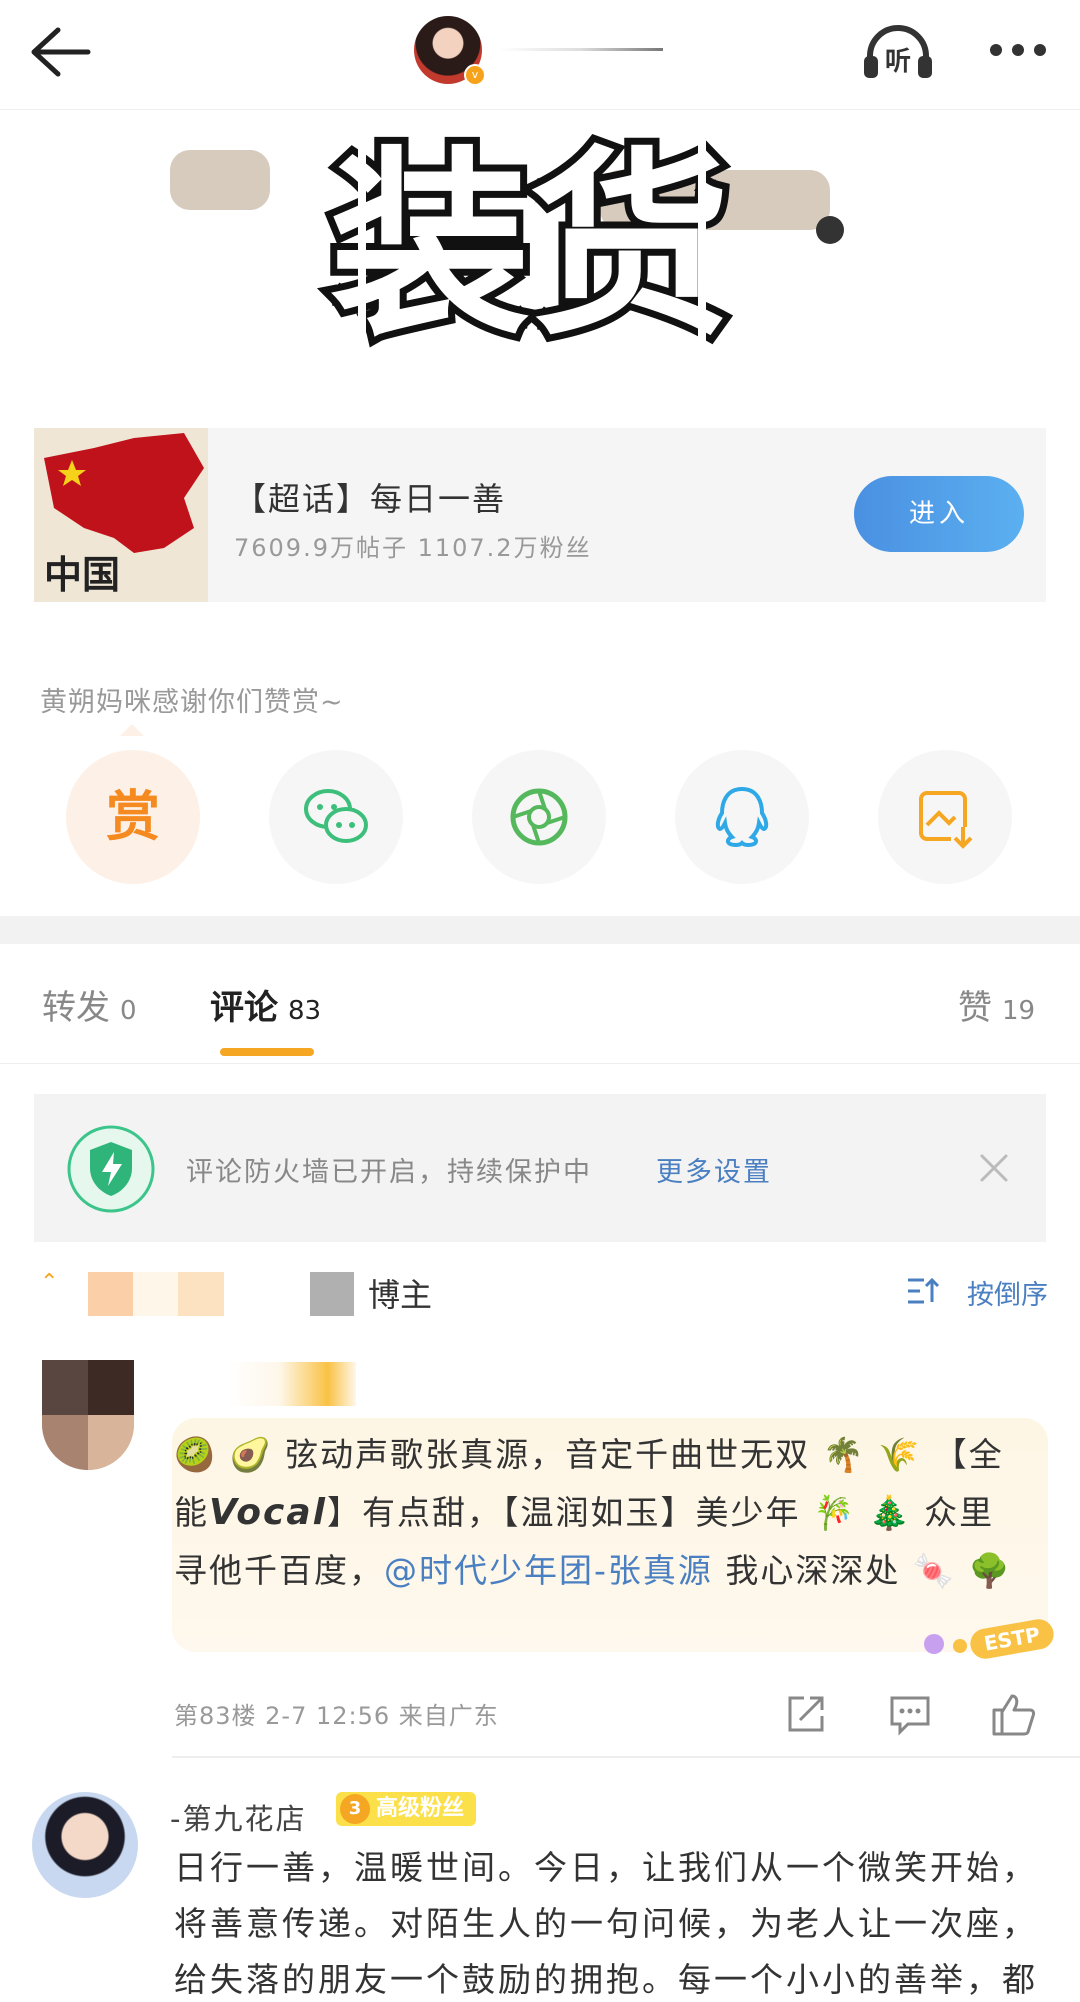 Image resolution: width=1080 pixels, height=2002 pixels. I want to click on comment-divider, so click(626, 1757).